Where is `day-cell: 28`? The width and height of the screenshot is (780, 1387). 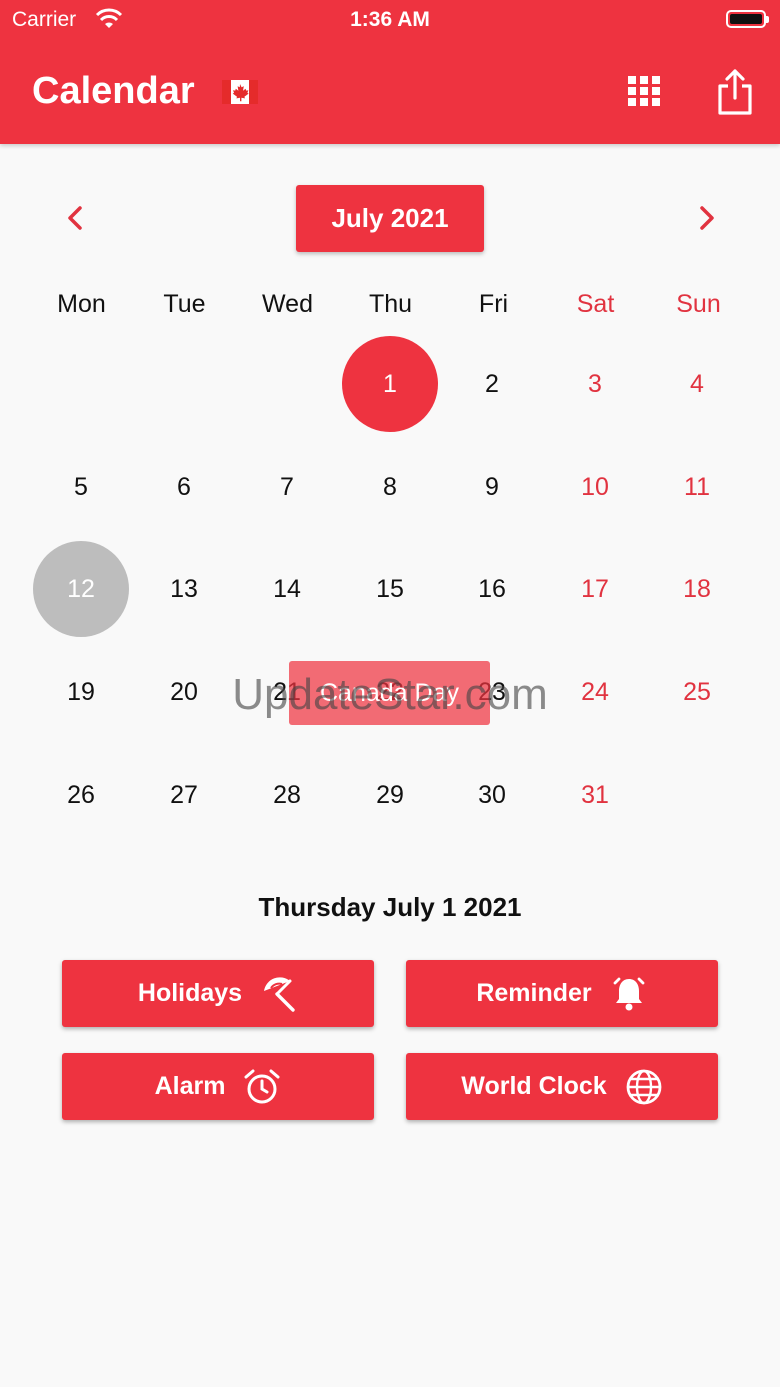 day-cell: 28 is located at coordinates (287, 795).